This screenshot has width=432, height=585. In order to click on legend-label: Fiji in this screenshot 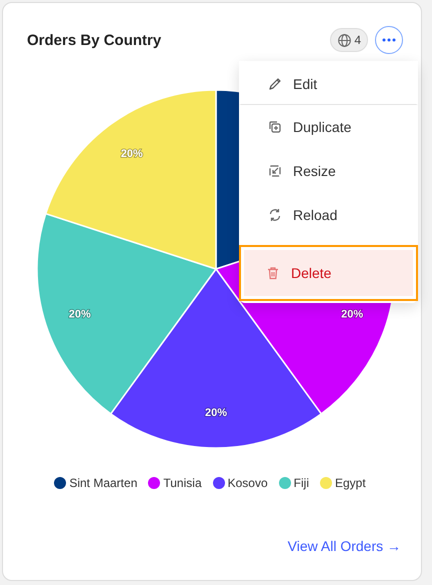, I will do `click(301, 483)`.